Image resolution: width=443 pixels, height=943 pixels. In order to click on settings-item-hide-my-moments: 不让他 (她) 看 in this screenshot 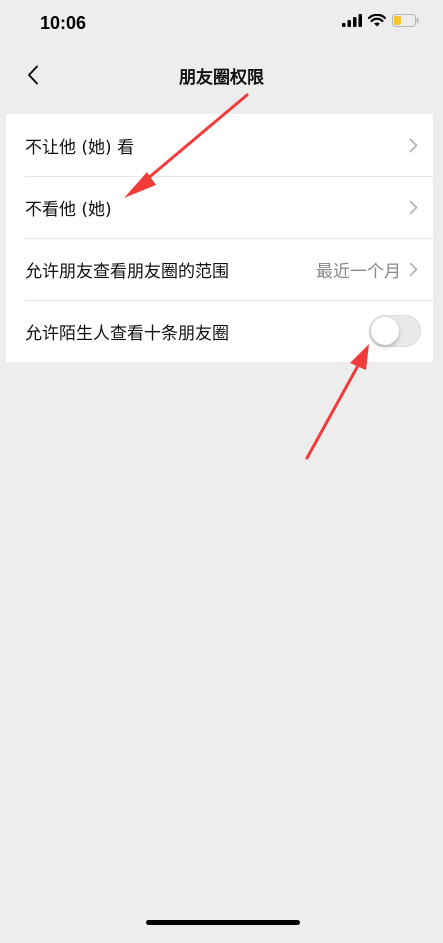, I will do `click(219, 145)`.